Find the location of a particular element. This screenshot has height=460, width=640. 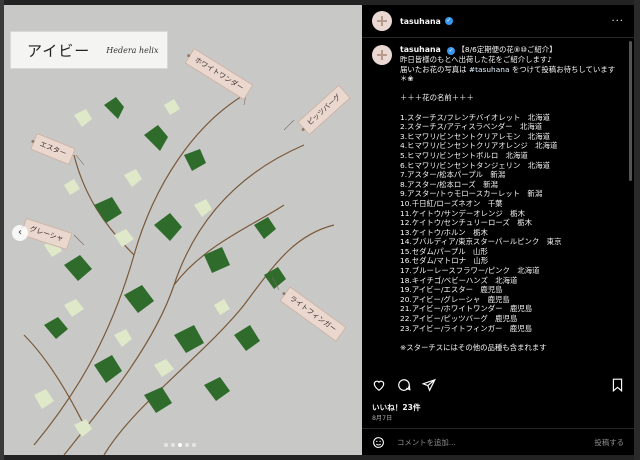

comment-bar: 投稿する is located at coordinates (498, 441).